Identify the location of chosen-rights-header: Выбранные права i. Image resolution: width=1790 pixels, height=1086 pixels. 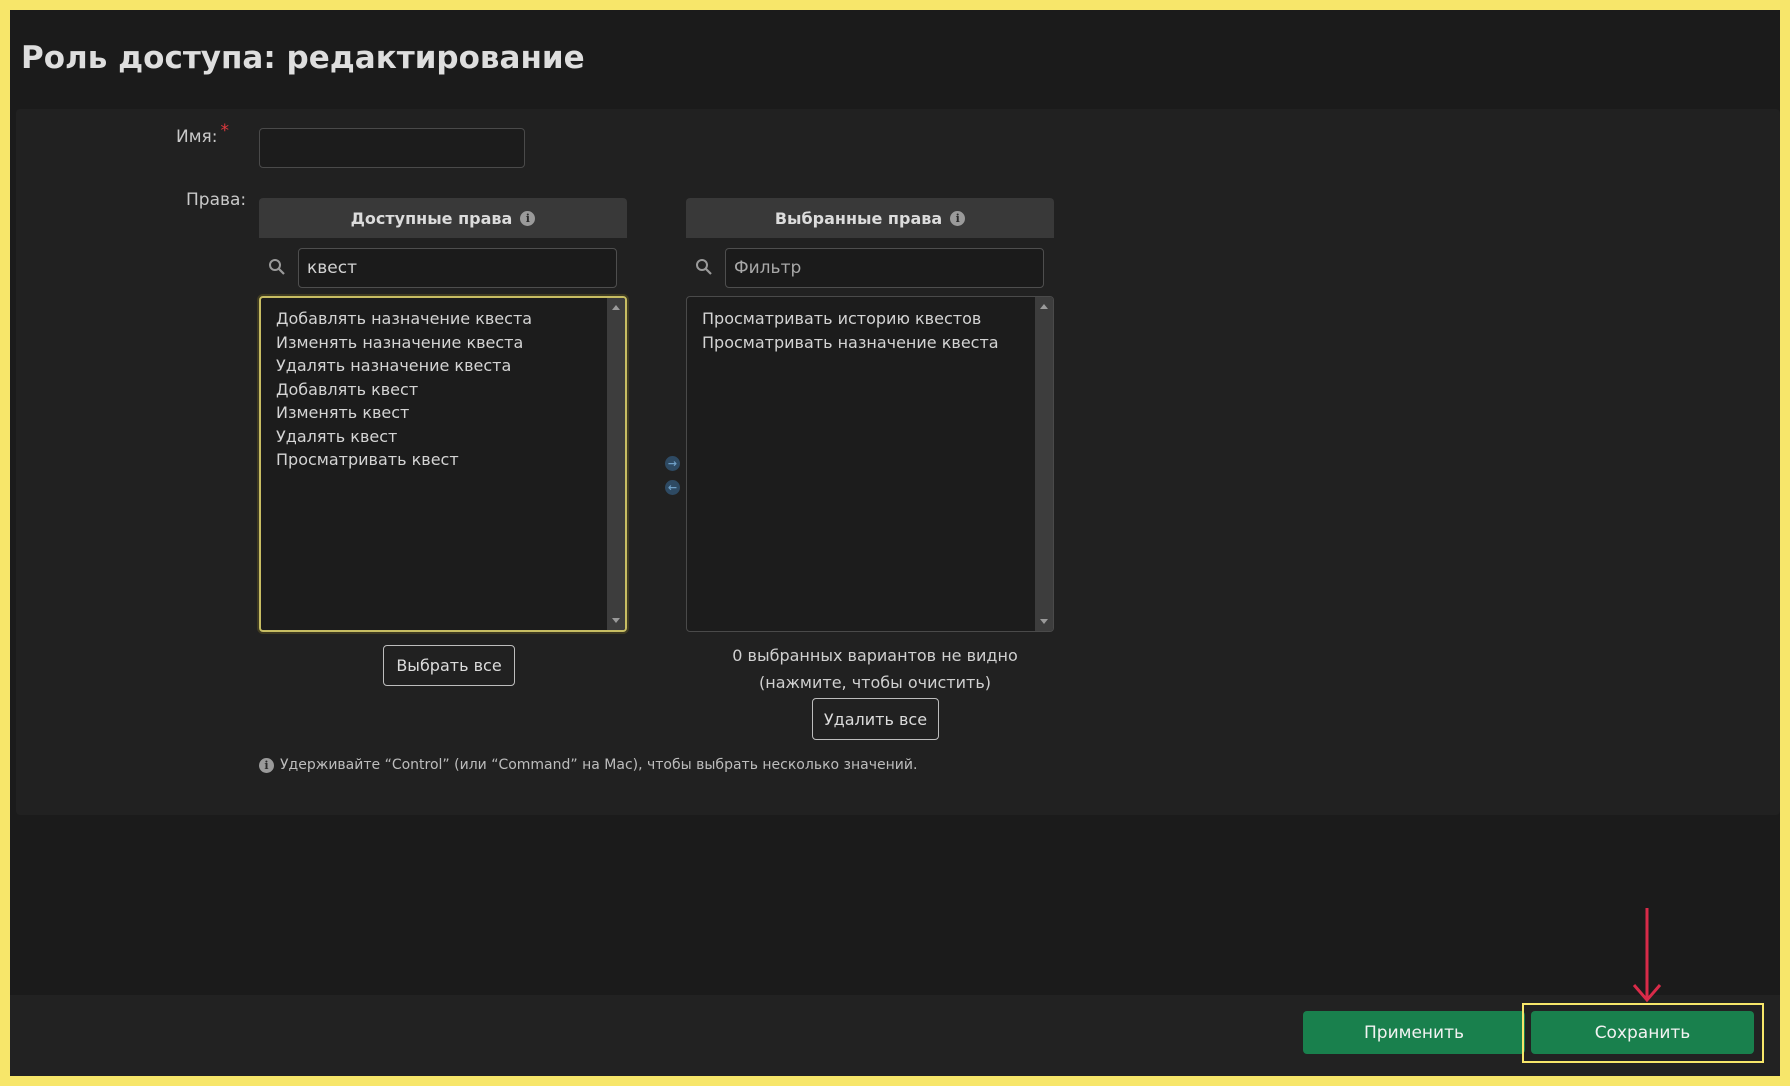
(870, 218).